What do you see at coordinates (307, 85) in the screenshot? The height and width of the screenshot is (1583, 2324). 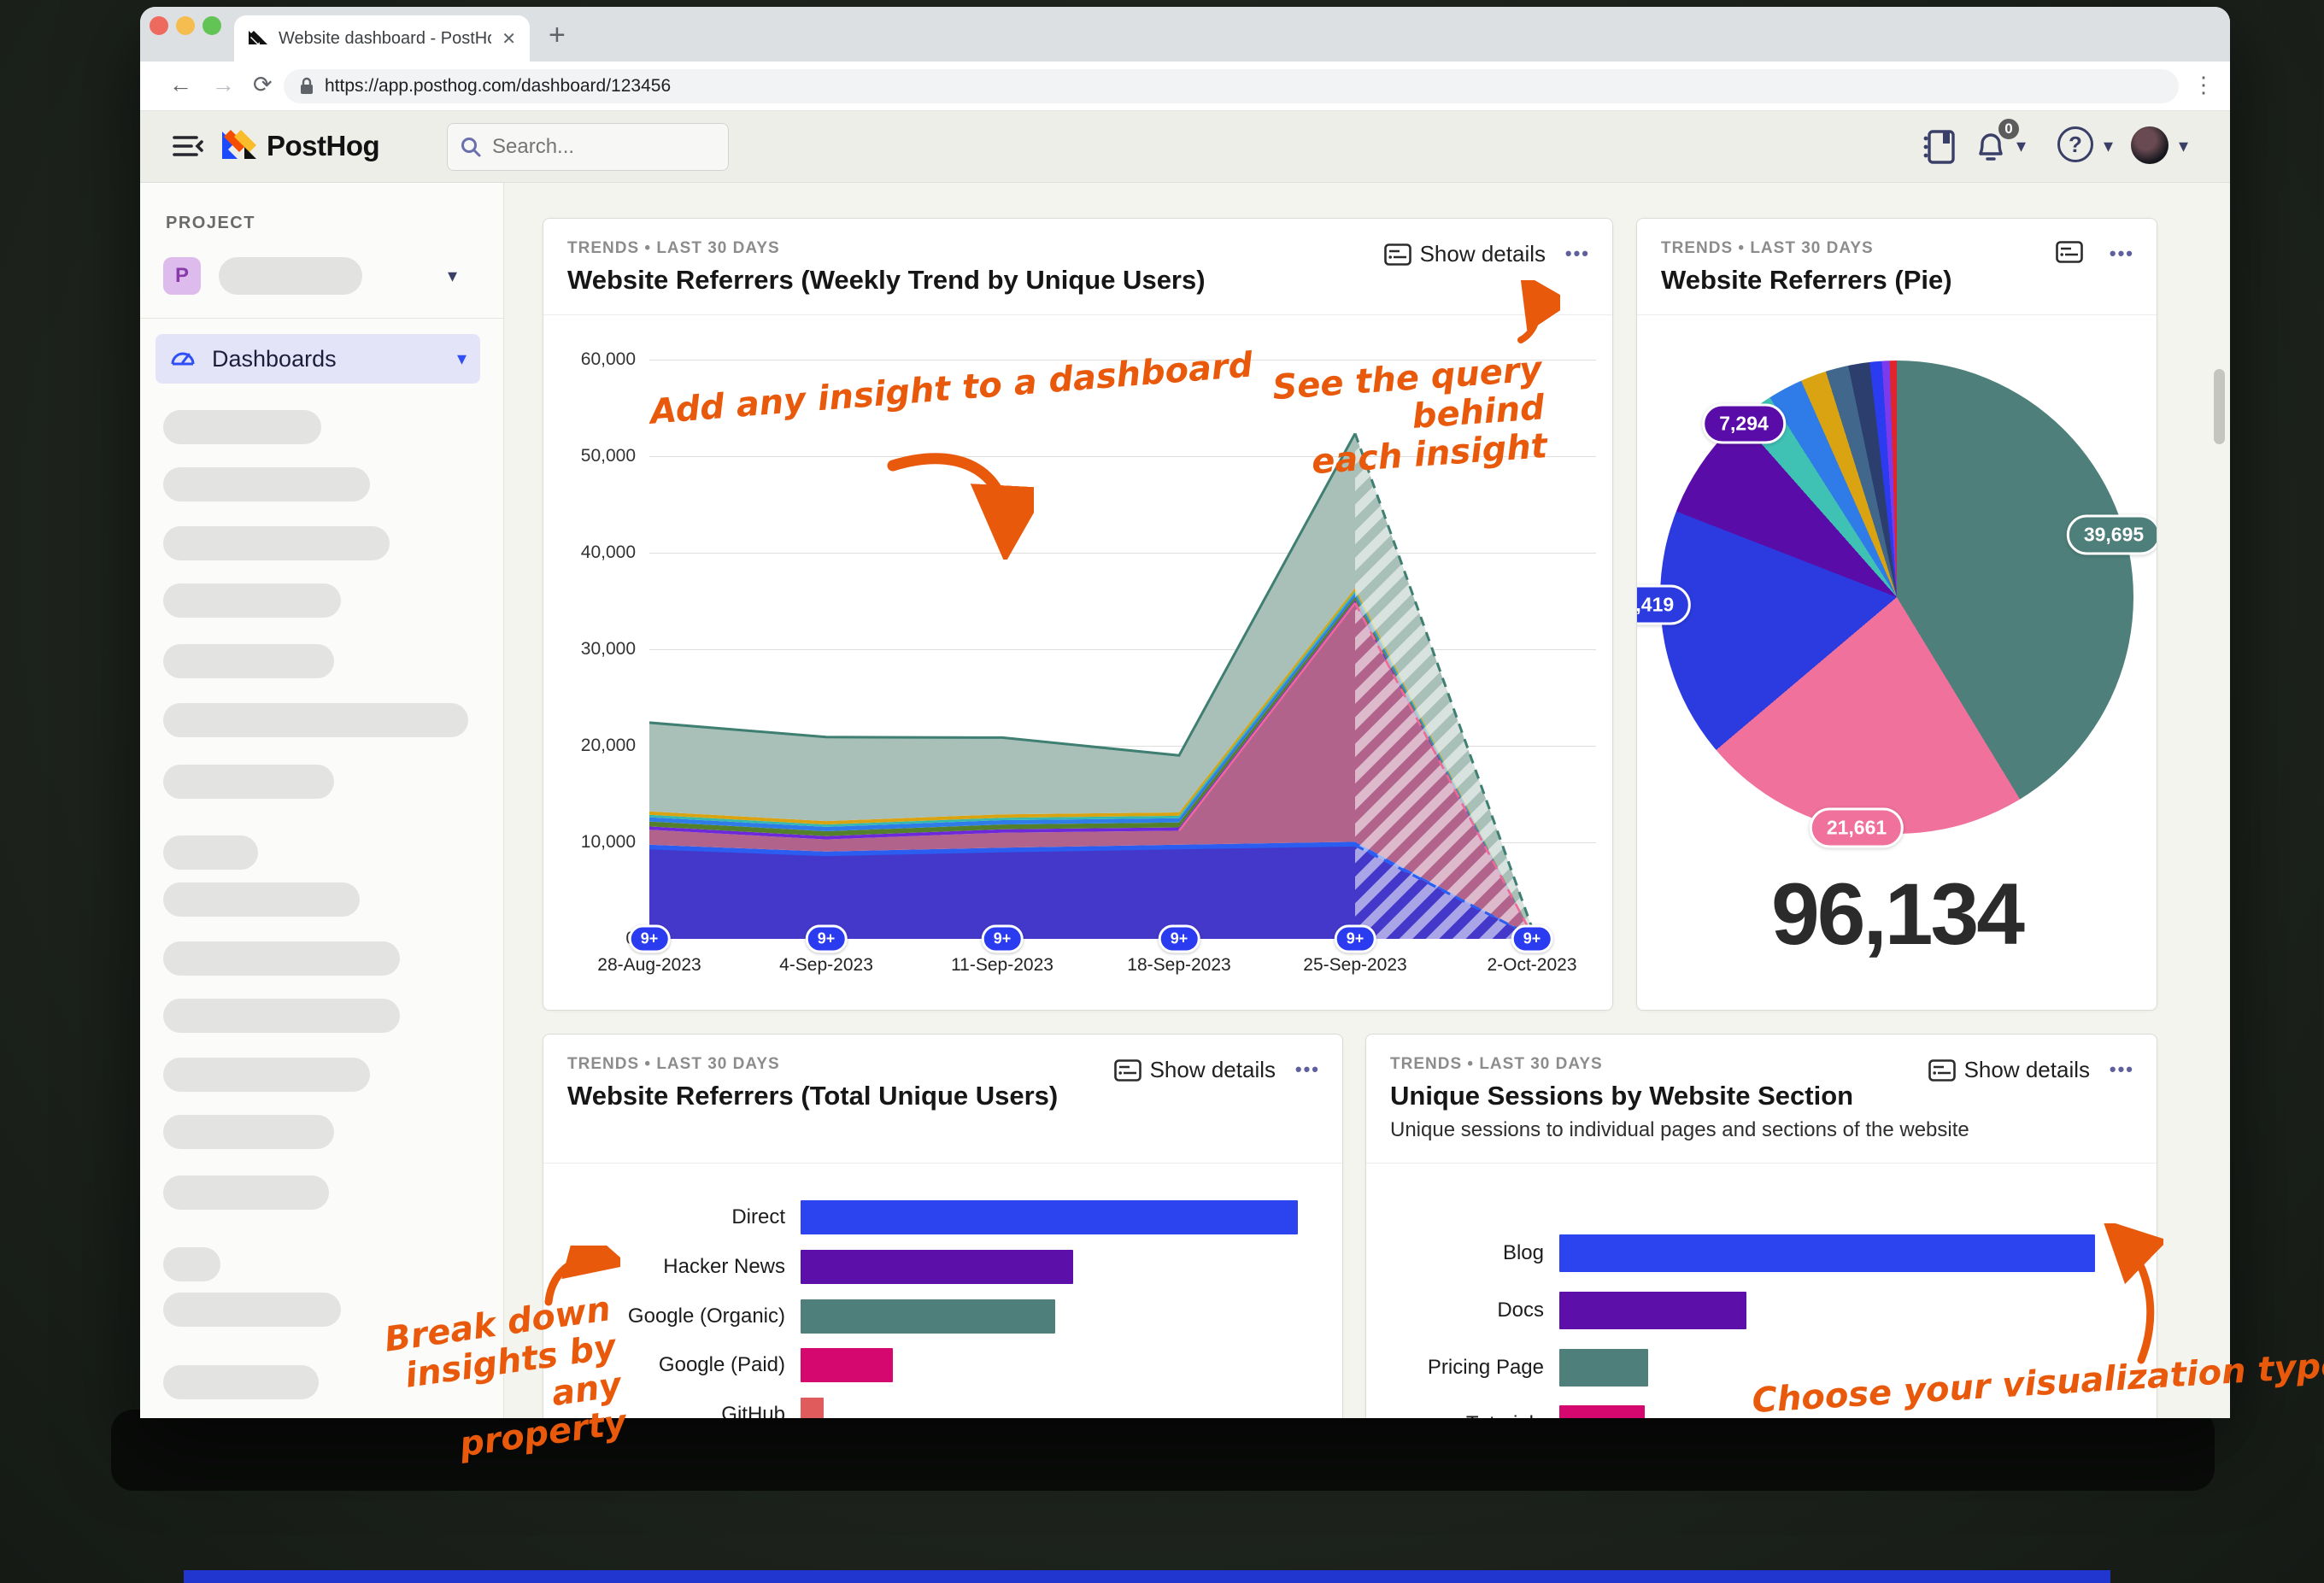 I see `lock-icon` at bounding box center [307, 85].